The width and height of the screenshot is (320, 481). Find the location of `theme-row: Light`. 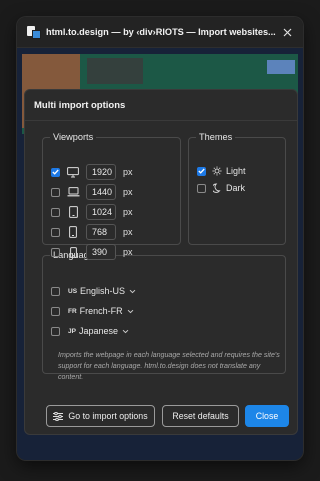

theme-row: Light is located at coordinates (221, 171).